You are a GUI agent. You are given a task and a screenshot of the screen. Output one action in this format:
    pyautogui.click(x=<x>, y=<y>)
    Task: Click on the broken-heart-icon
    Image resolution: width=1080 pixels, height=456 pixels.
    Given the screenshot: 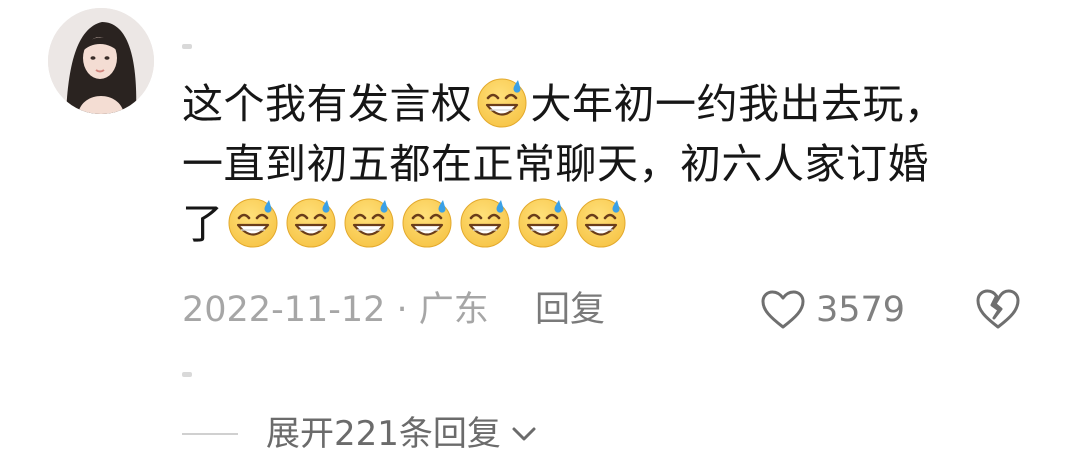 What is the action you would take?
    pyautogui.click(x=998, y=309)
    